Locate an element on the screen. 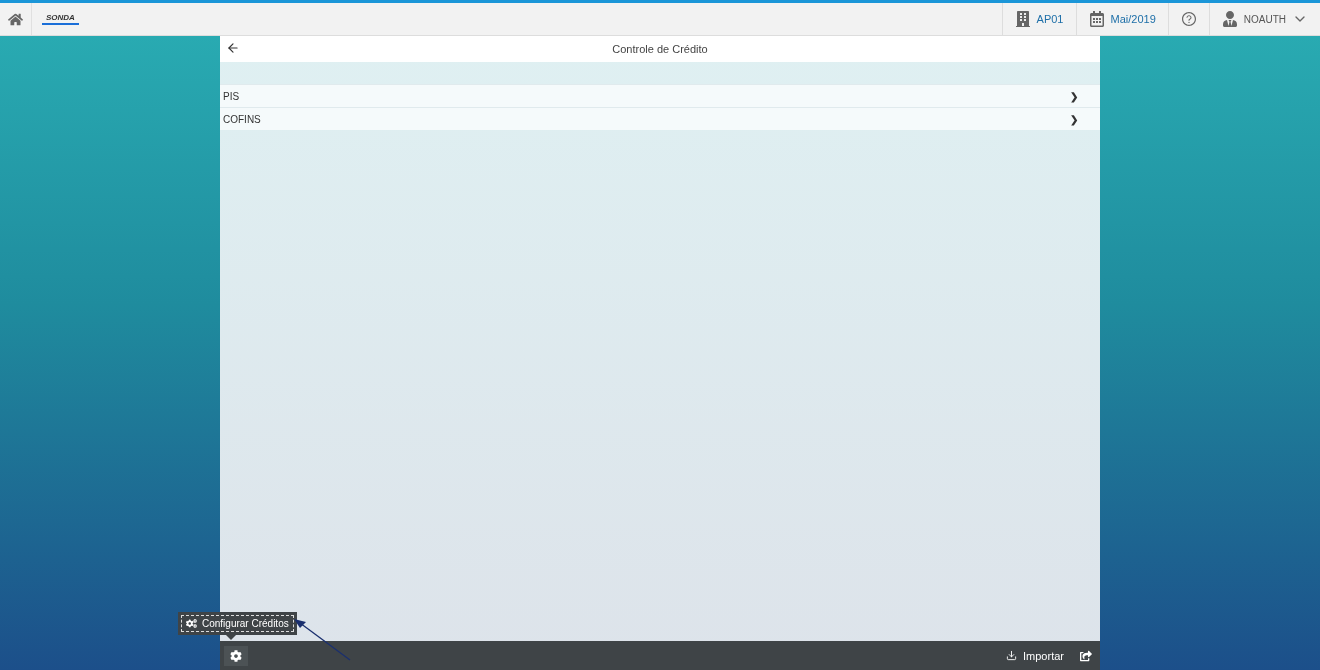  home-icon is located at coordinates (15, 19).